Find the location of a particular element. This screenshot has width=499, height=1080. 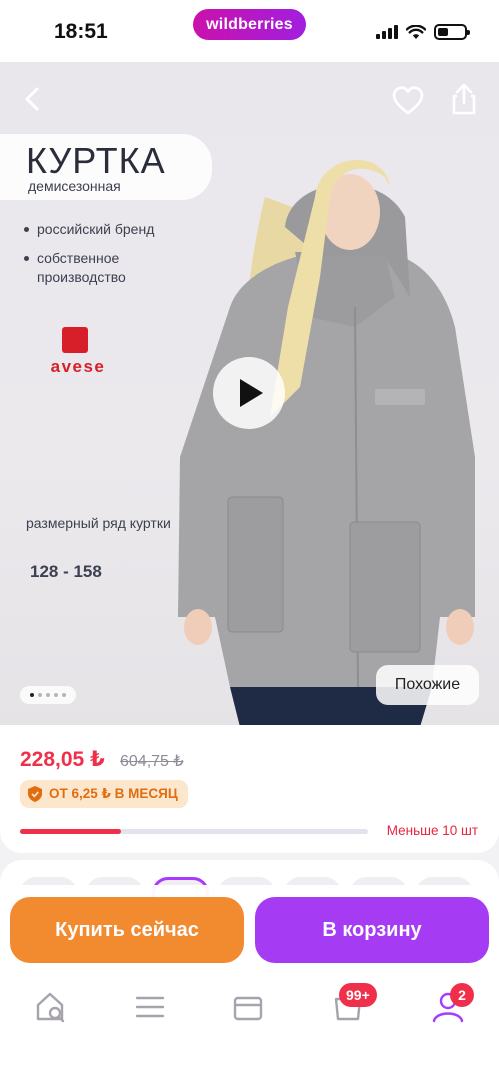

status-icons is located at coordinates (423, 32).